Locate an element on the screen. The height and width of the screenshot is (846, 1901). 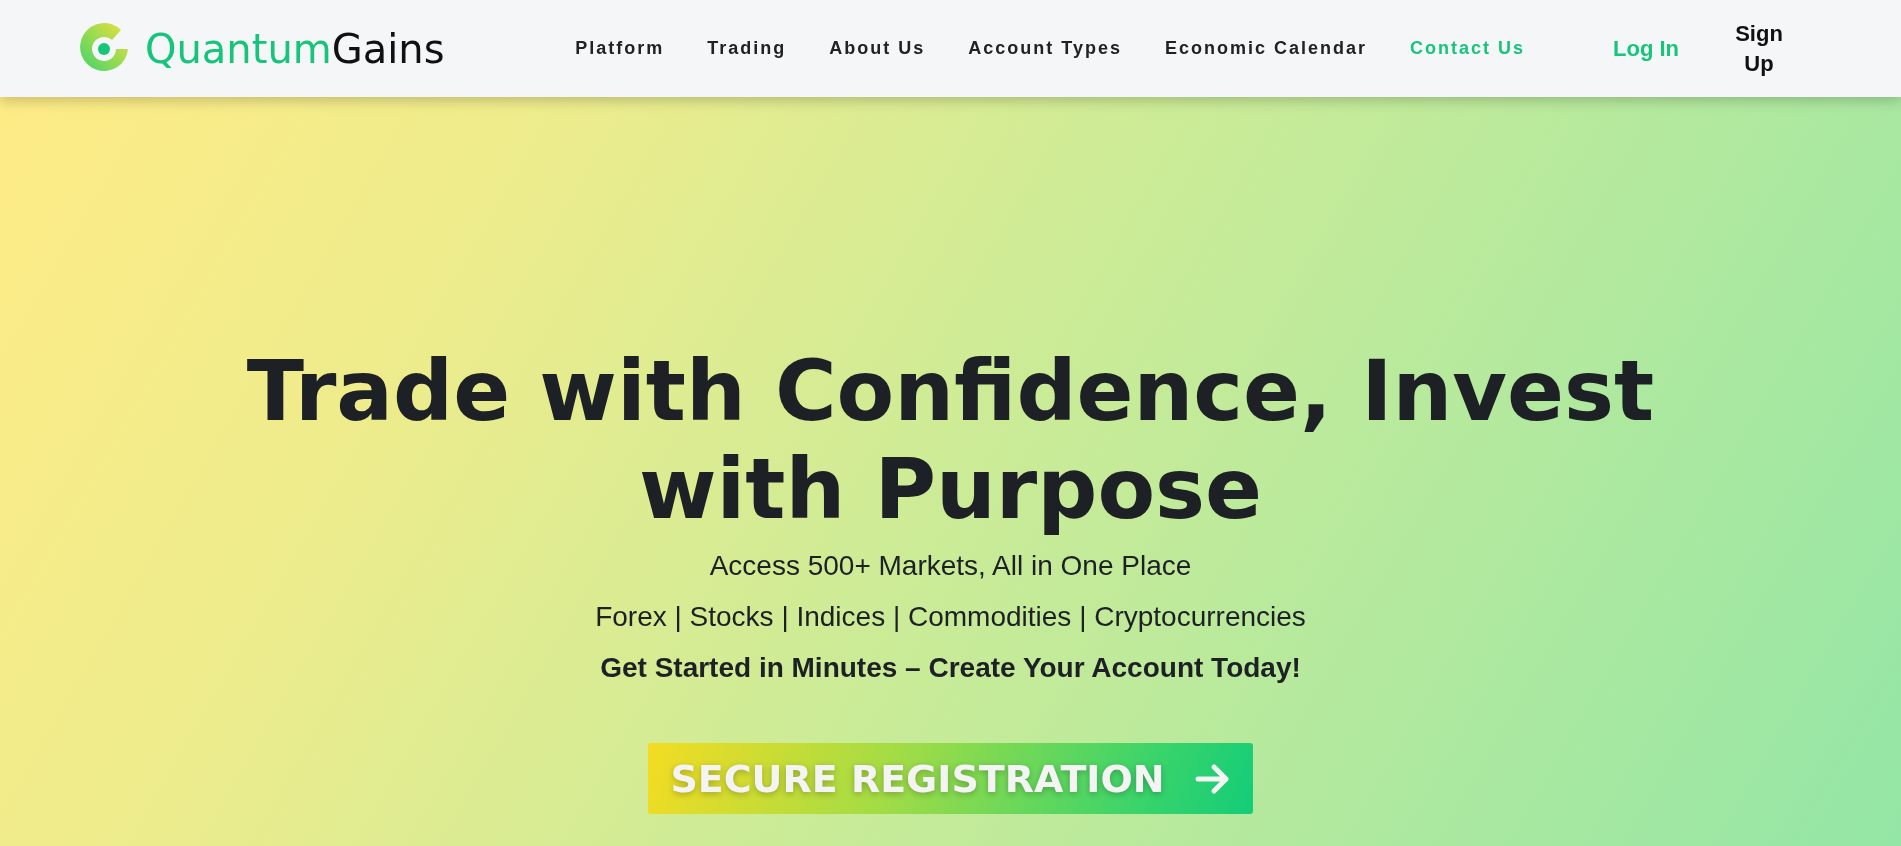
nav-link: Account Types is located at coordinates (1045, 48).